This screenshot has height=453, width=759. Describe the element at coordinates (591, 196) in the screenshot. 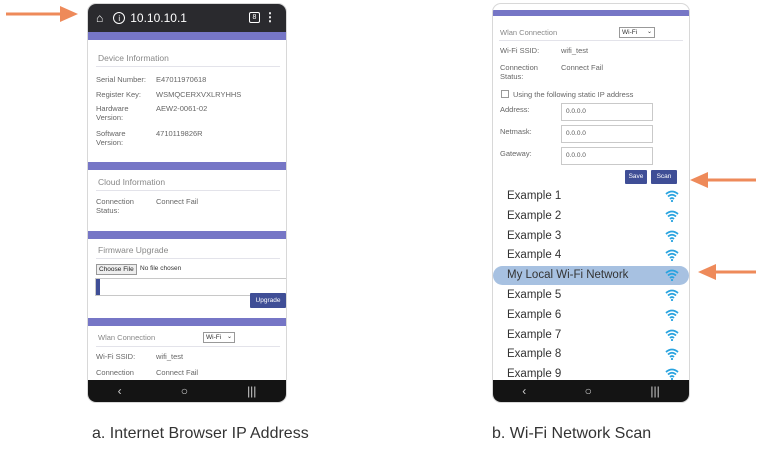

I see `network-item: Example 1` at that location.